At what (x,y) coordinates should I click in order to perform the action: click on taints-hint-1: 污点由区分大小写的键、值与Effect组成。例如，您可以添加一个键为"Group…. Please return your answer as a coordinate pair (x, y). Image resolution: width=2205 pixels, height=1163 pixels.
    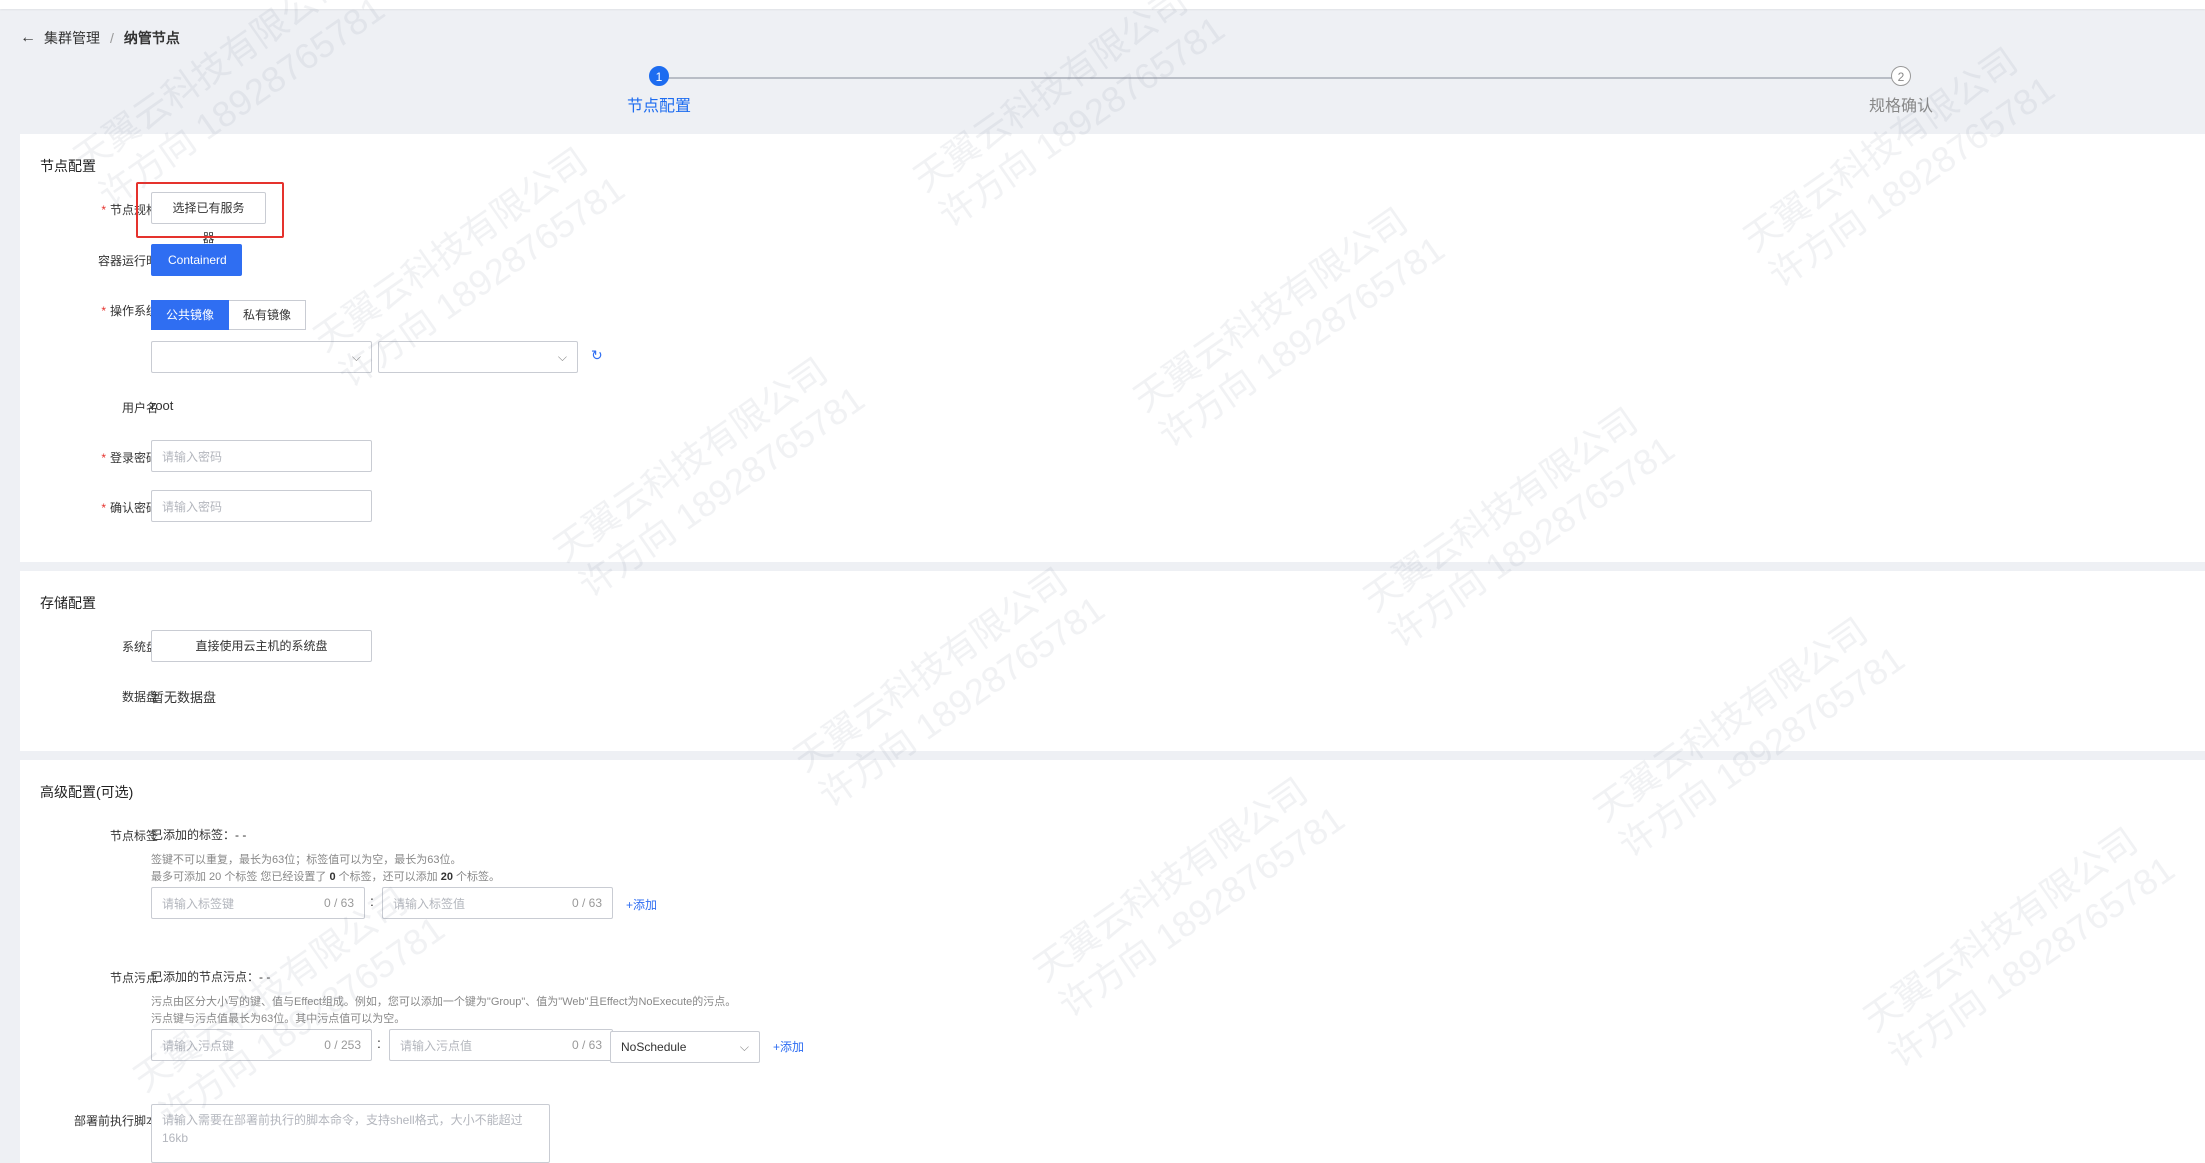
    Looking at the image, I should click on (444, 1002).